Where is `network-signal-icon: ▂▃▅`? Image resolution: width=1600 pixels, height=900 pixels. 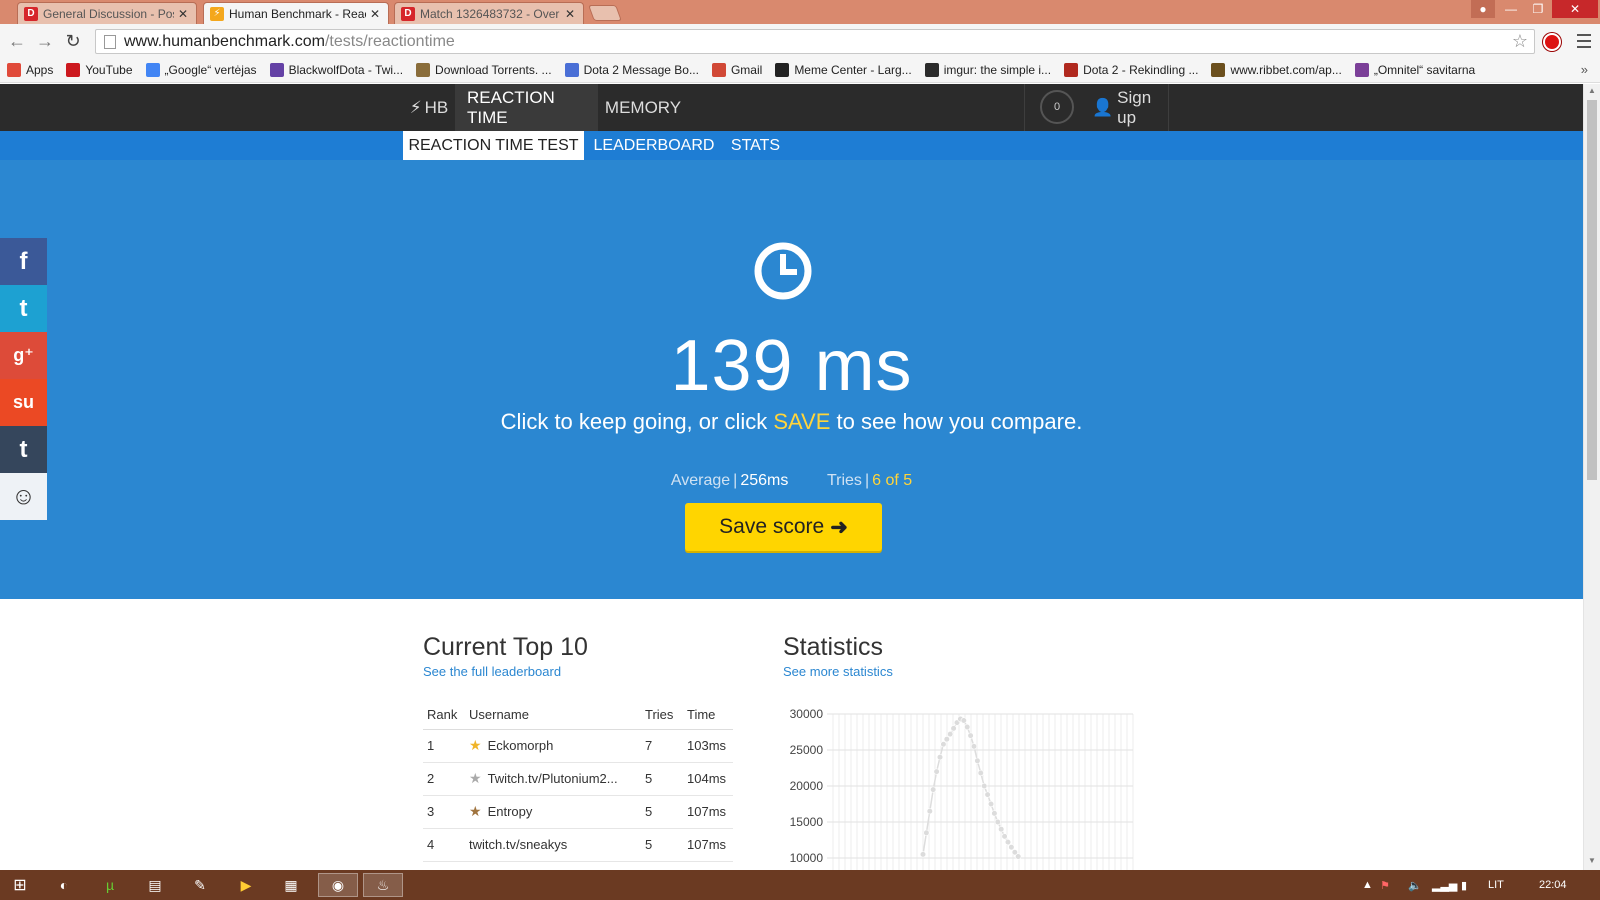 network-signal-icon: ▂▃▅ is located at coordinates (1444, 885).